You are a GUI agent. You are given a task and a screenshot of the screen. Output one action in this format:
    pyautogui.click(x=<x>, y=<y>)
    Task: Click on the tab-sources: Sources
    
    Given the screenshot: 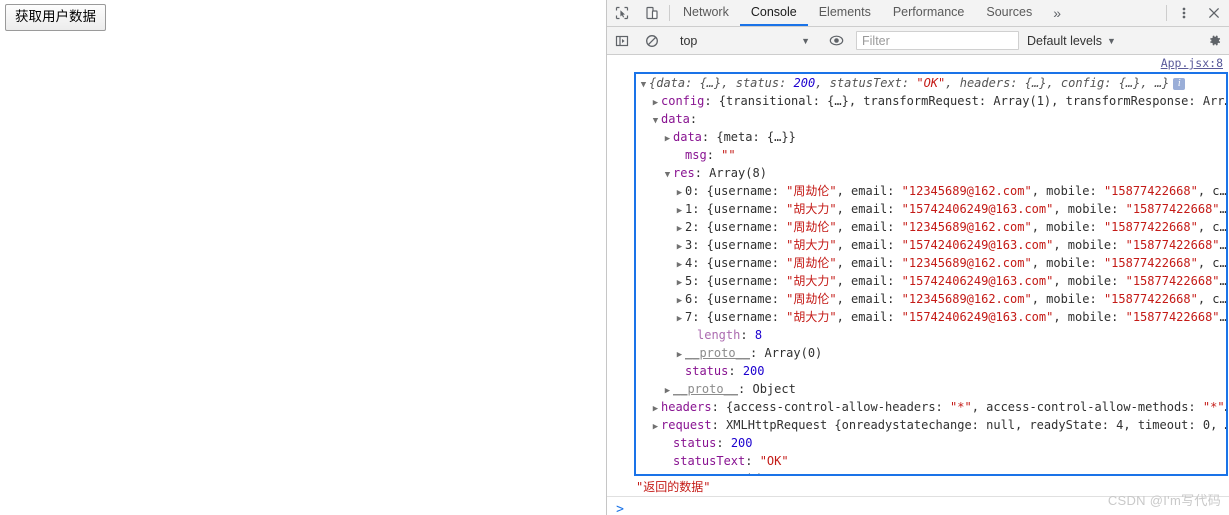 What is the action you would take?
    pyautogui.click(x=1009, y=13)
    